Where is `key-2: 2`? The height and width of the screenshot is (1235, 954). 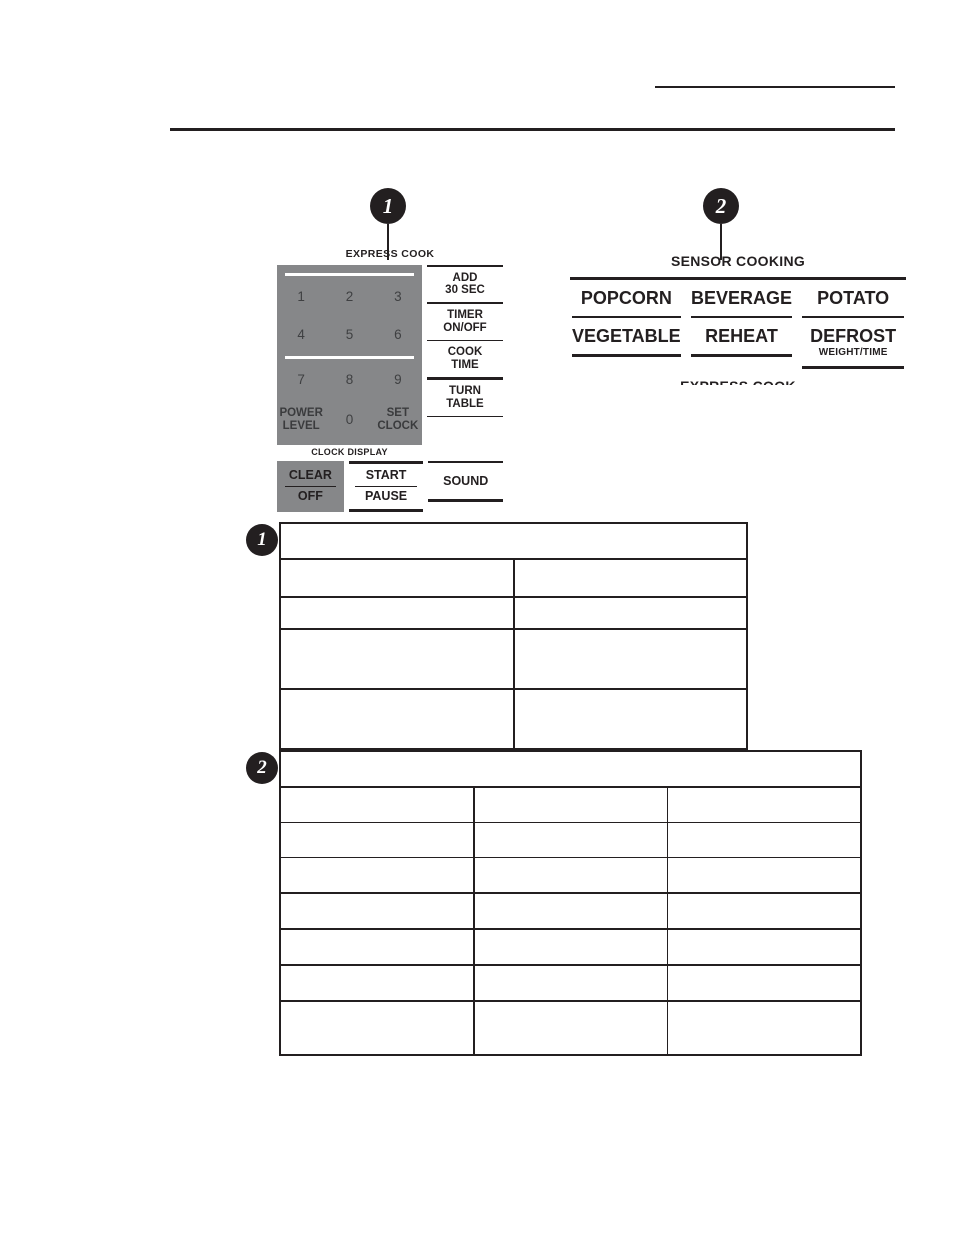
key-2: 2 is located at coordinates (349, 296).